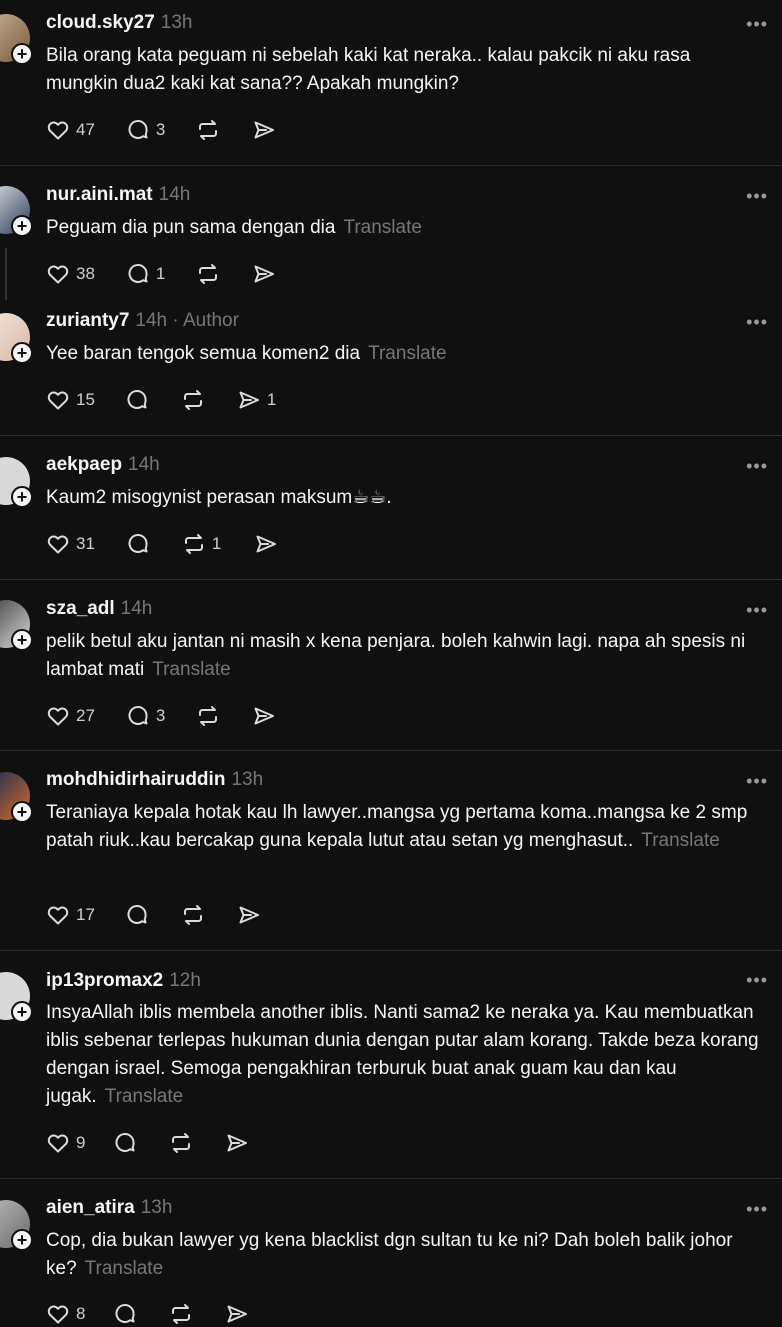 The width and height of the screenshot is (782, 1327). Describe the element at coordinates (191, 227) in the screenshot. I see `post-text-content: Peguam dia pun sama dengan dia` at that location.